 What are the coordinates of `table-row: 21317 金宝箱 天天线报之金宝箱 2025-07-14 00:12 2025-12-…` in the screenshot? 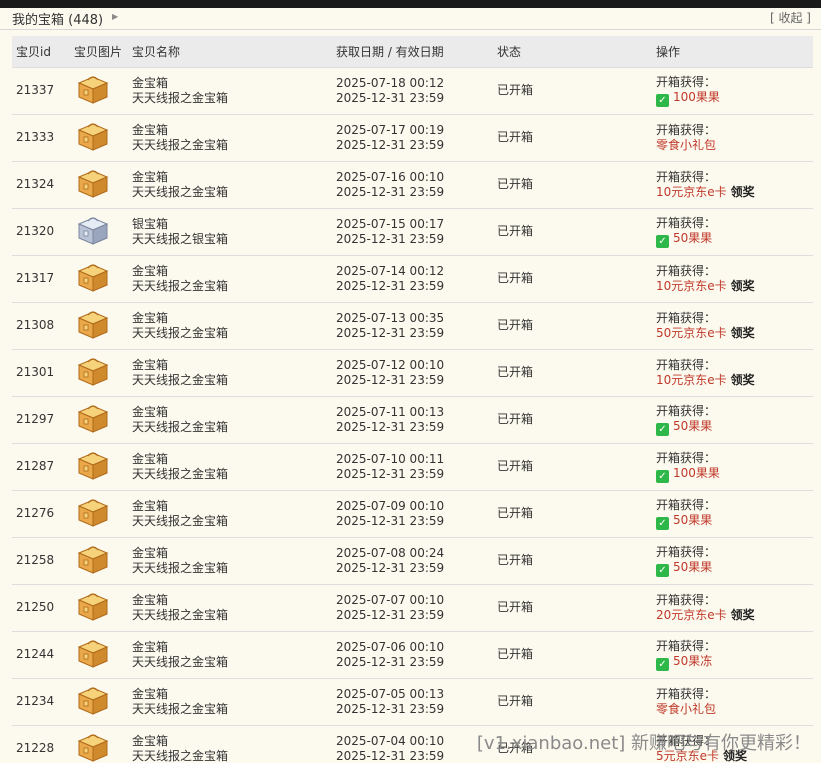 It's located at (412, 278).